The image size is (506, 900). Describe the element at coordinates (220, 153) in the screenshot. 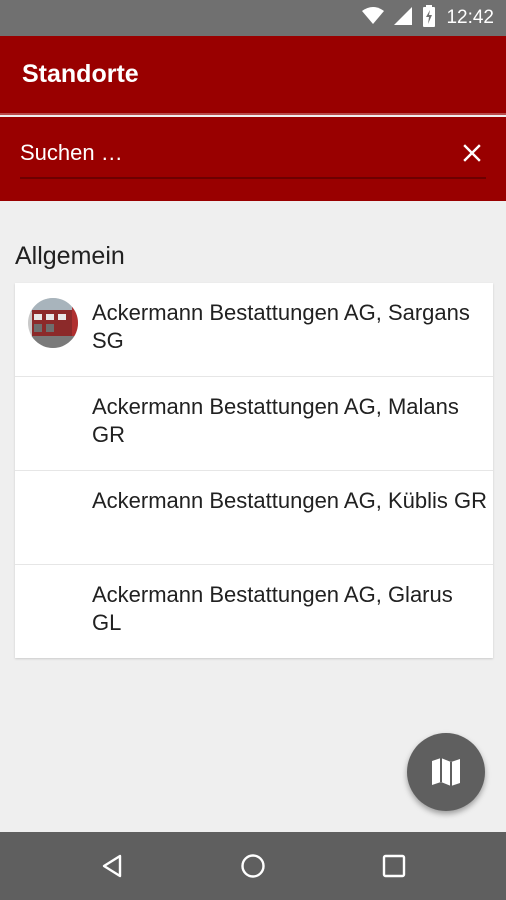

I see `search-input` at that location.